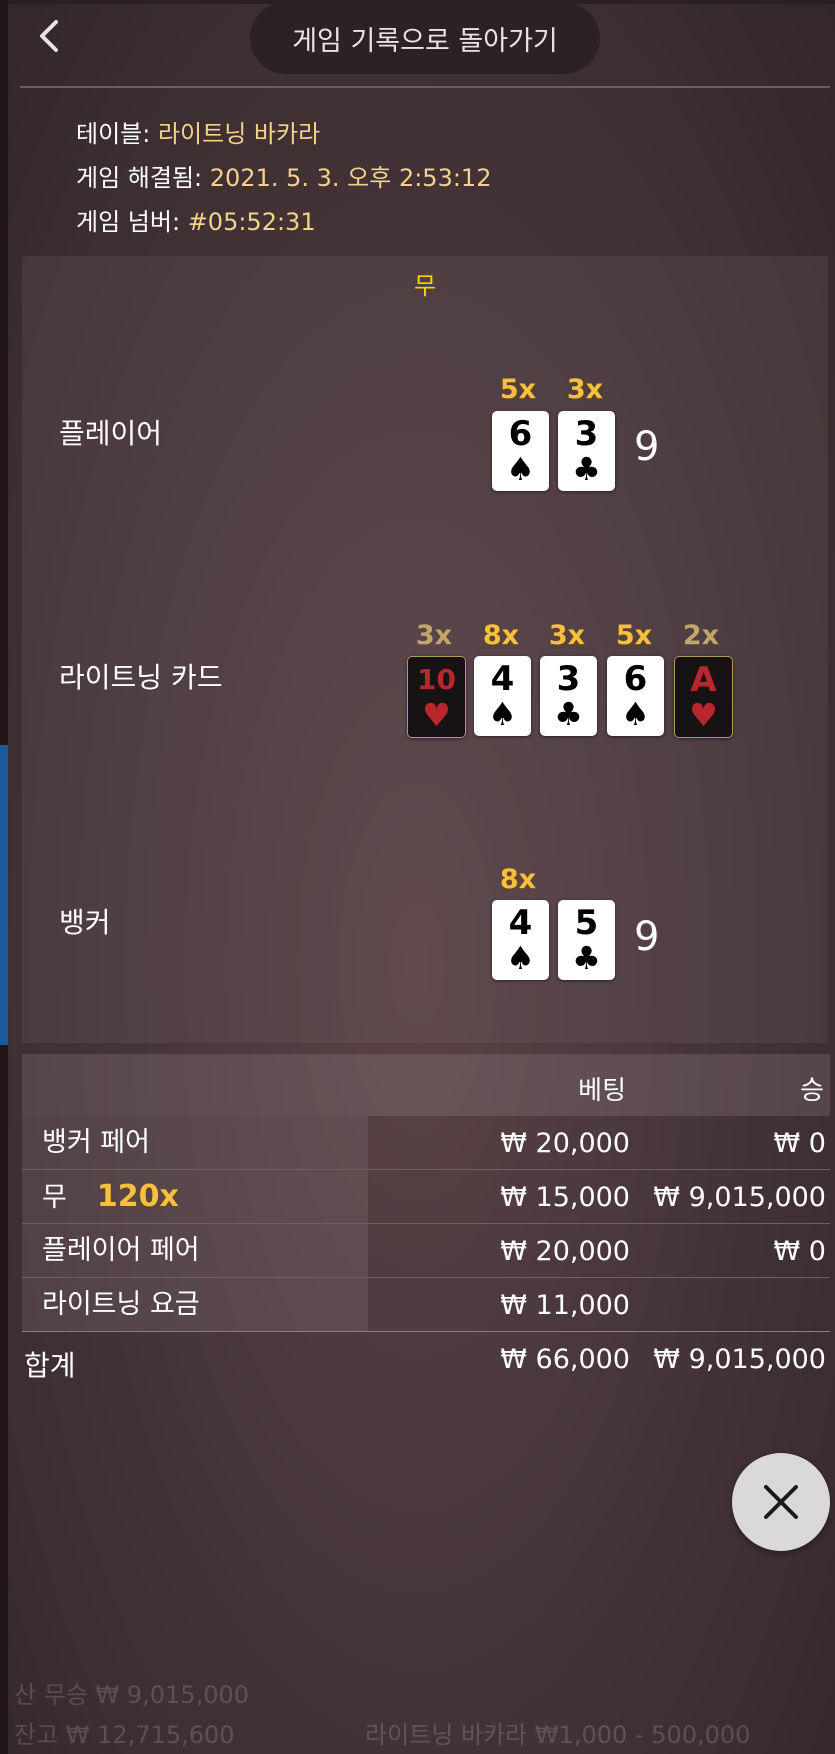 The image size is (835, 1754). I want to click on win-amount: ₩ 9,015,000, so click(739, 1197).